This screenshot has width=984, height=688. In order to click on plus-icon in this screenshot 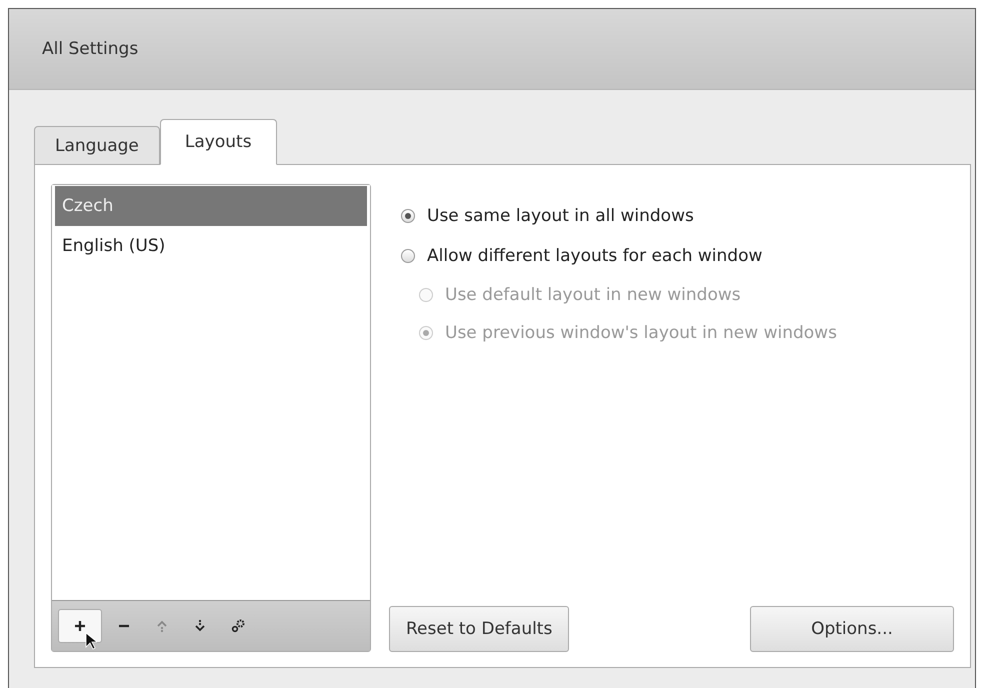, I will do `click(80, 626)`.